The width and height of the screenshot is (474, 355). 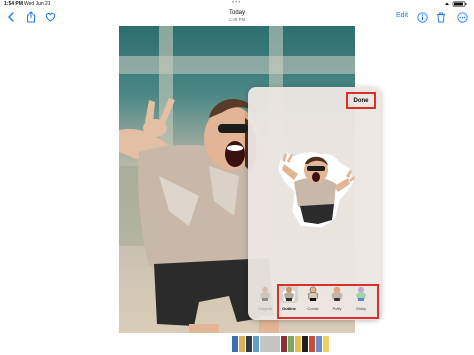 I want to click on share-icon, so click(x=31, y=17).